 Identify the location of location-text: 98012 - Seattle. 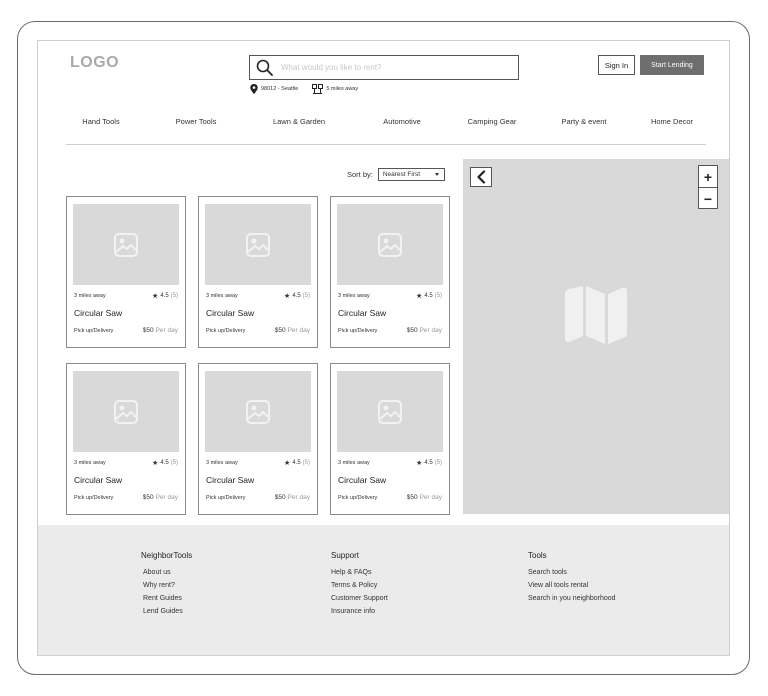
(279, 89).